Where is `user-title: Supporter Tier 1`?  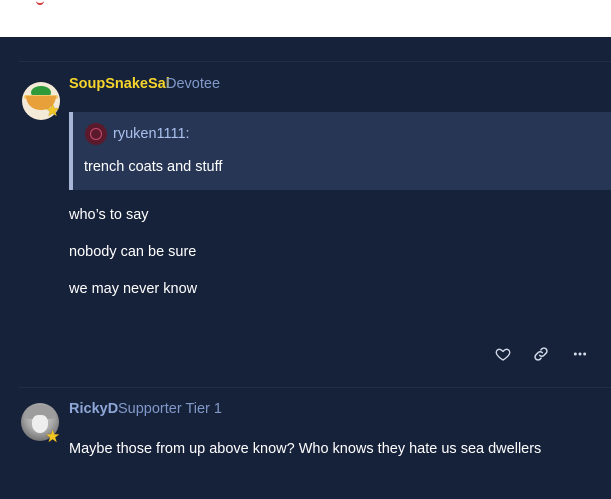
user-title: Supporter Tier 1 is located at coordinates (170, 409).